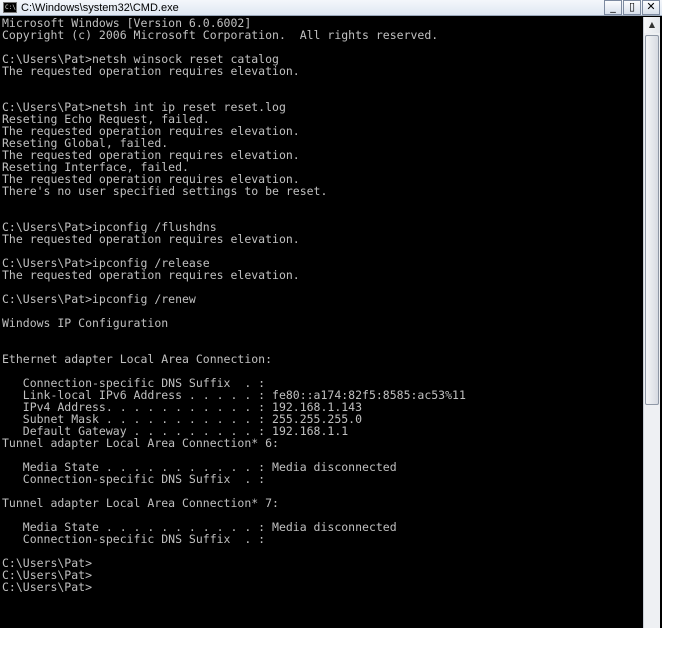 The width and height of the screenshot is (699, 654). Describe the element at coordinates (99, 299) in the screenshot. I see `console-line: C:\Users\Pat>ipconfig /renew` at that location.